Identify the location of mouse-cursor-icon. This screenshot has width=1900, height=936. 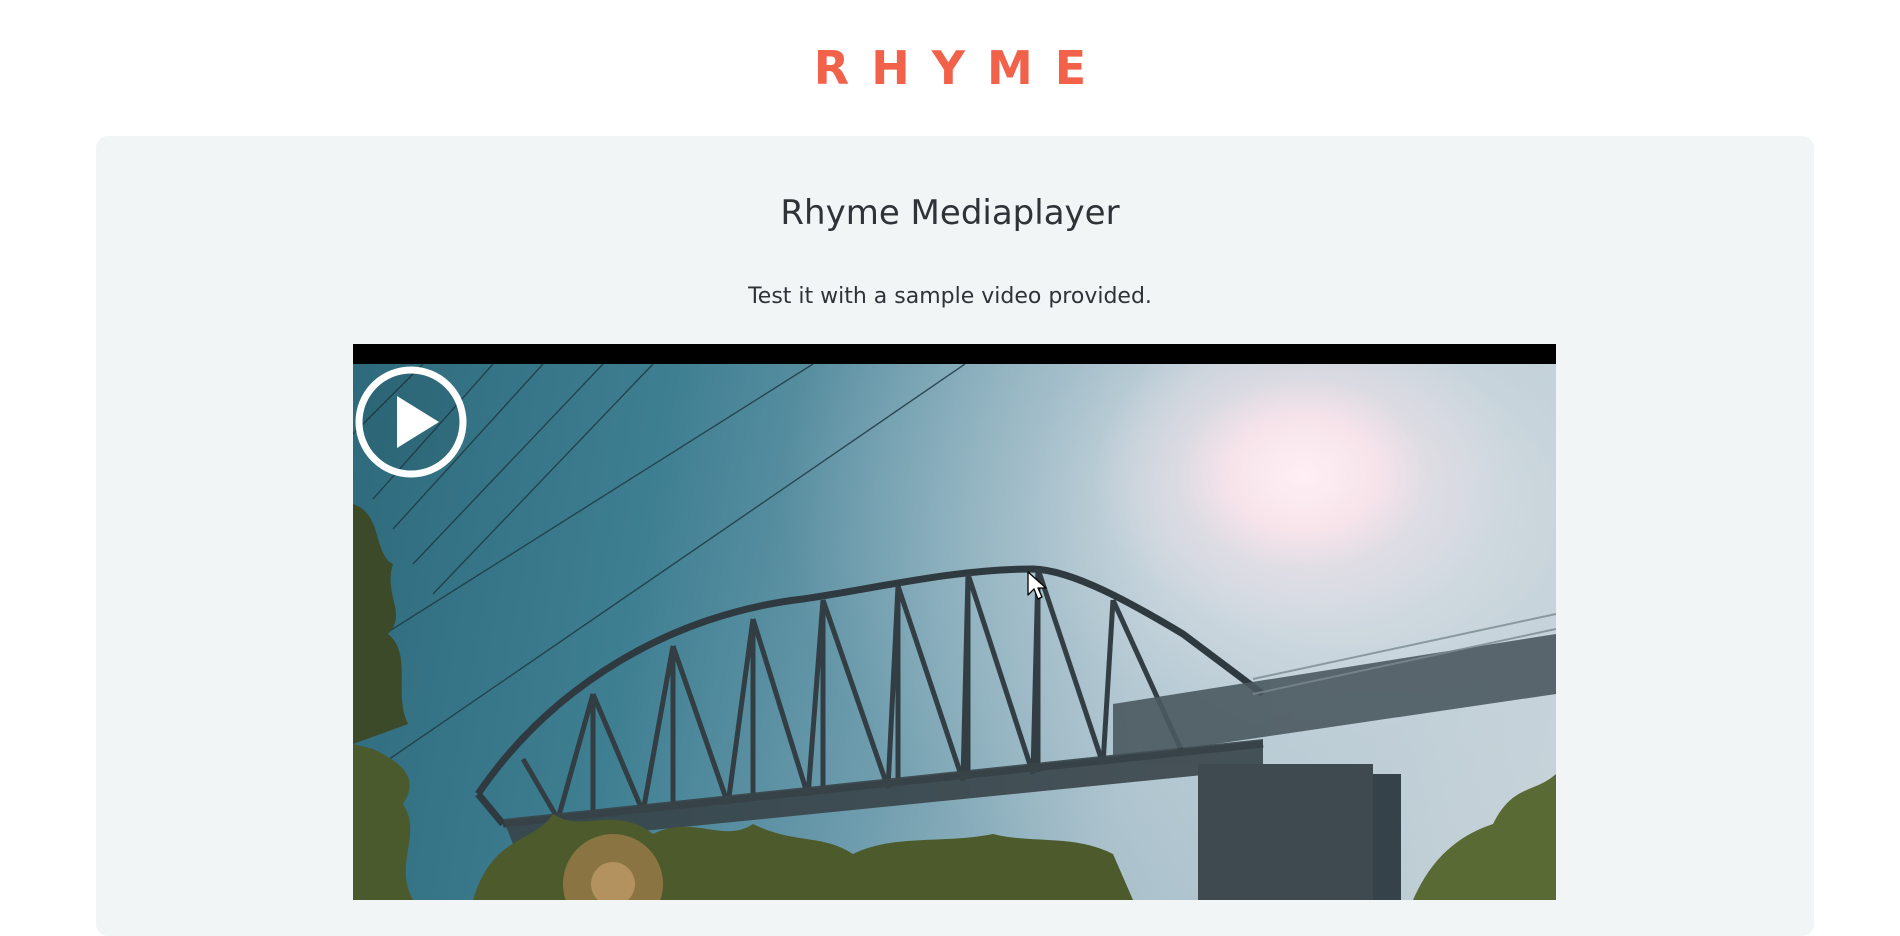
(1037, 585).